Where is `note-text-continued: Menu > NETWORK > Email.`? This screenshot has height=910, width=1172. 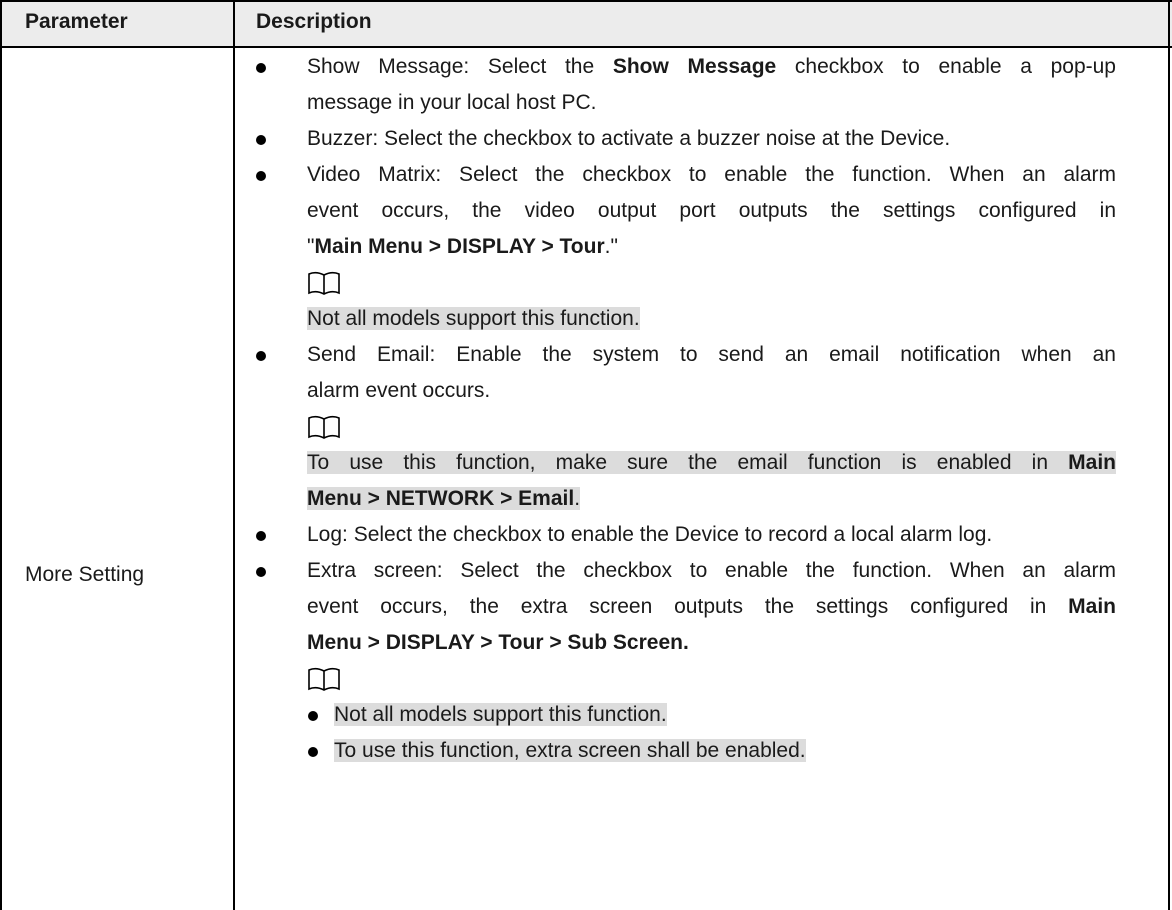 note-text-continued: Menu > NETWORK > Email. is located at coordinates (444, 498).